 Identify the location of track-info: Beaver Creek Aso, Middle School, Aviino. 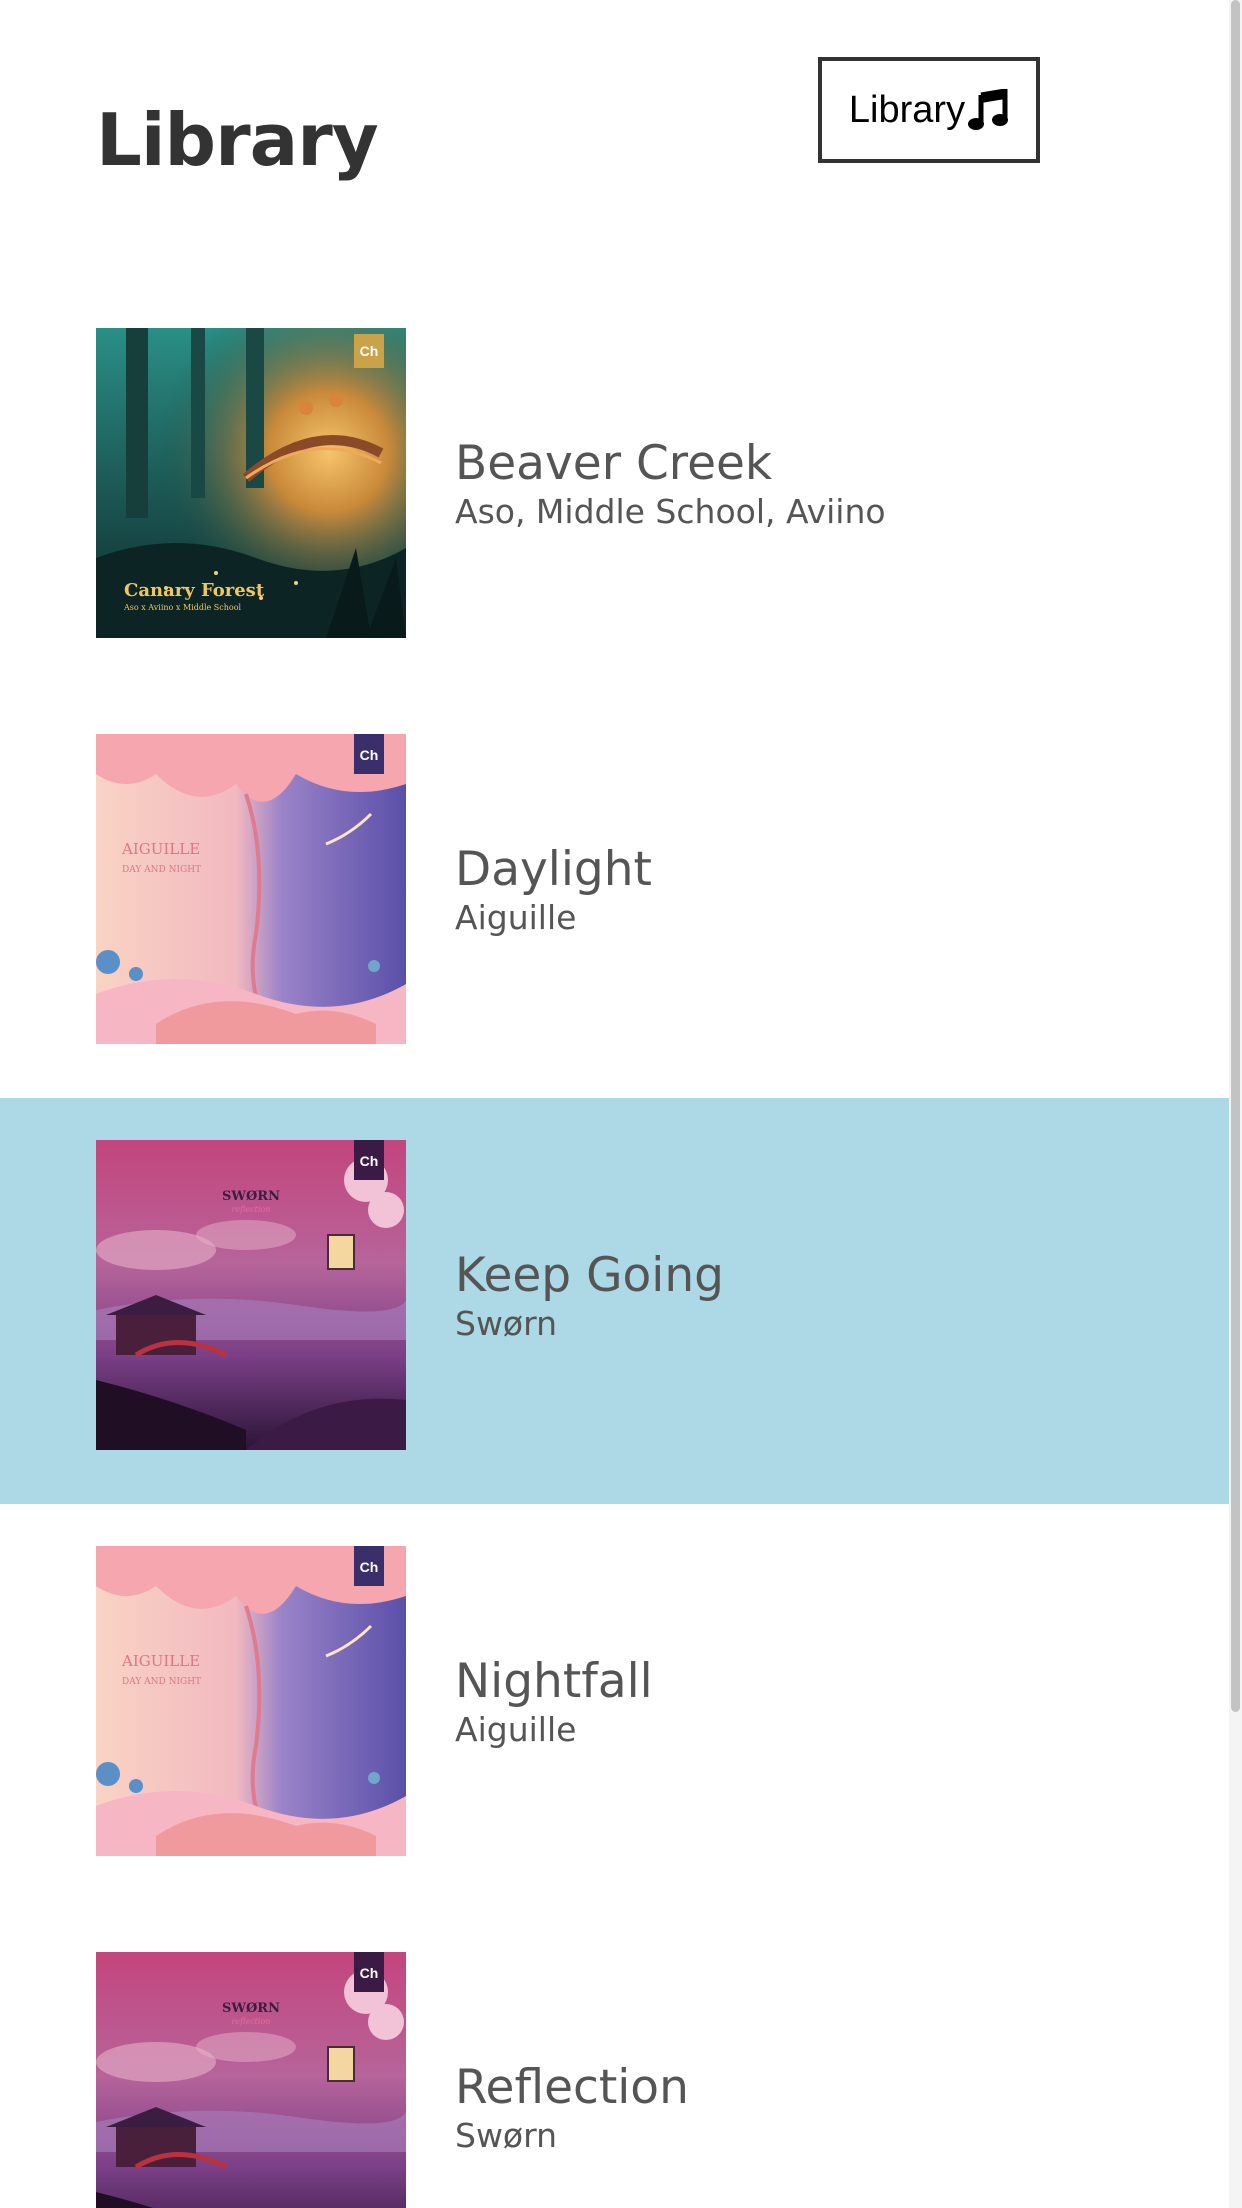
(670, 486).